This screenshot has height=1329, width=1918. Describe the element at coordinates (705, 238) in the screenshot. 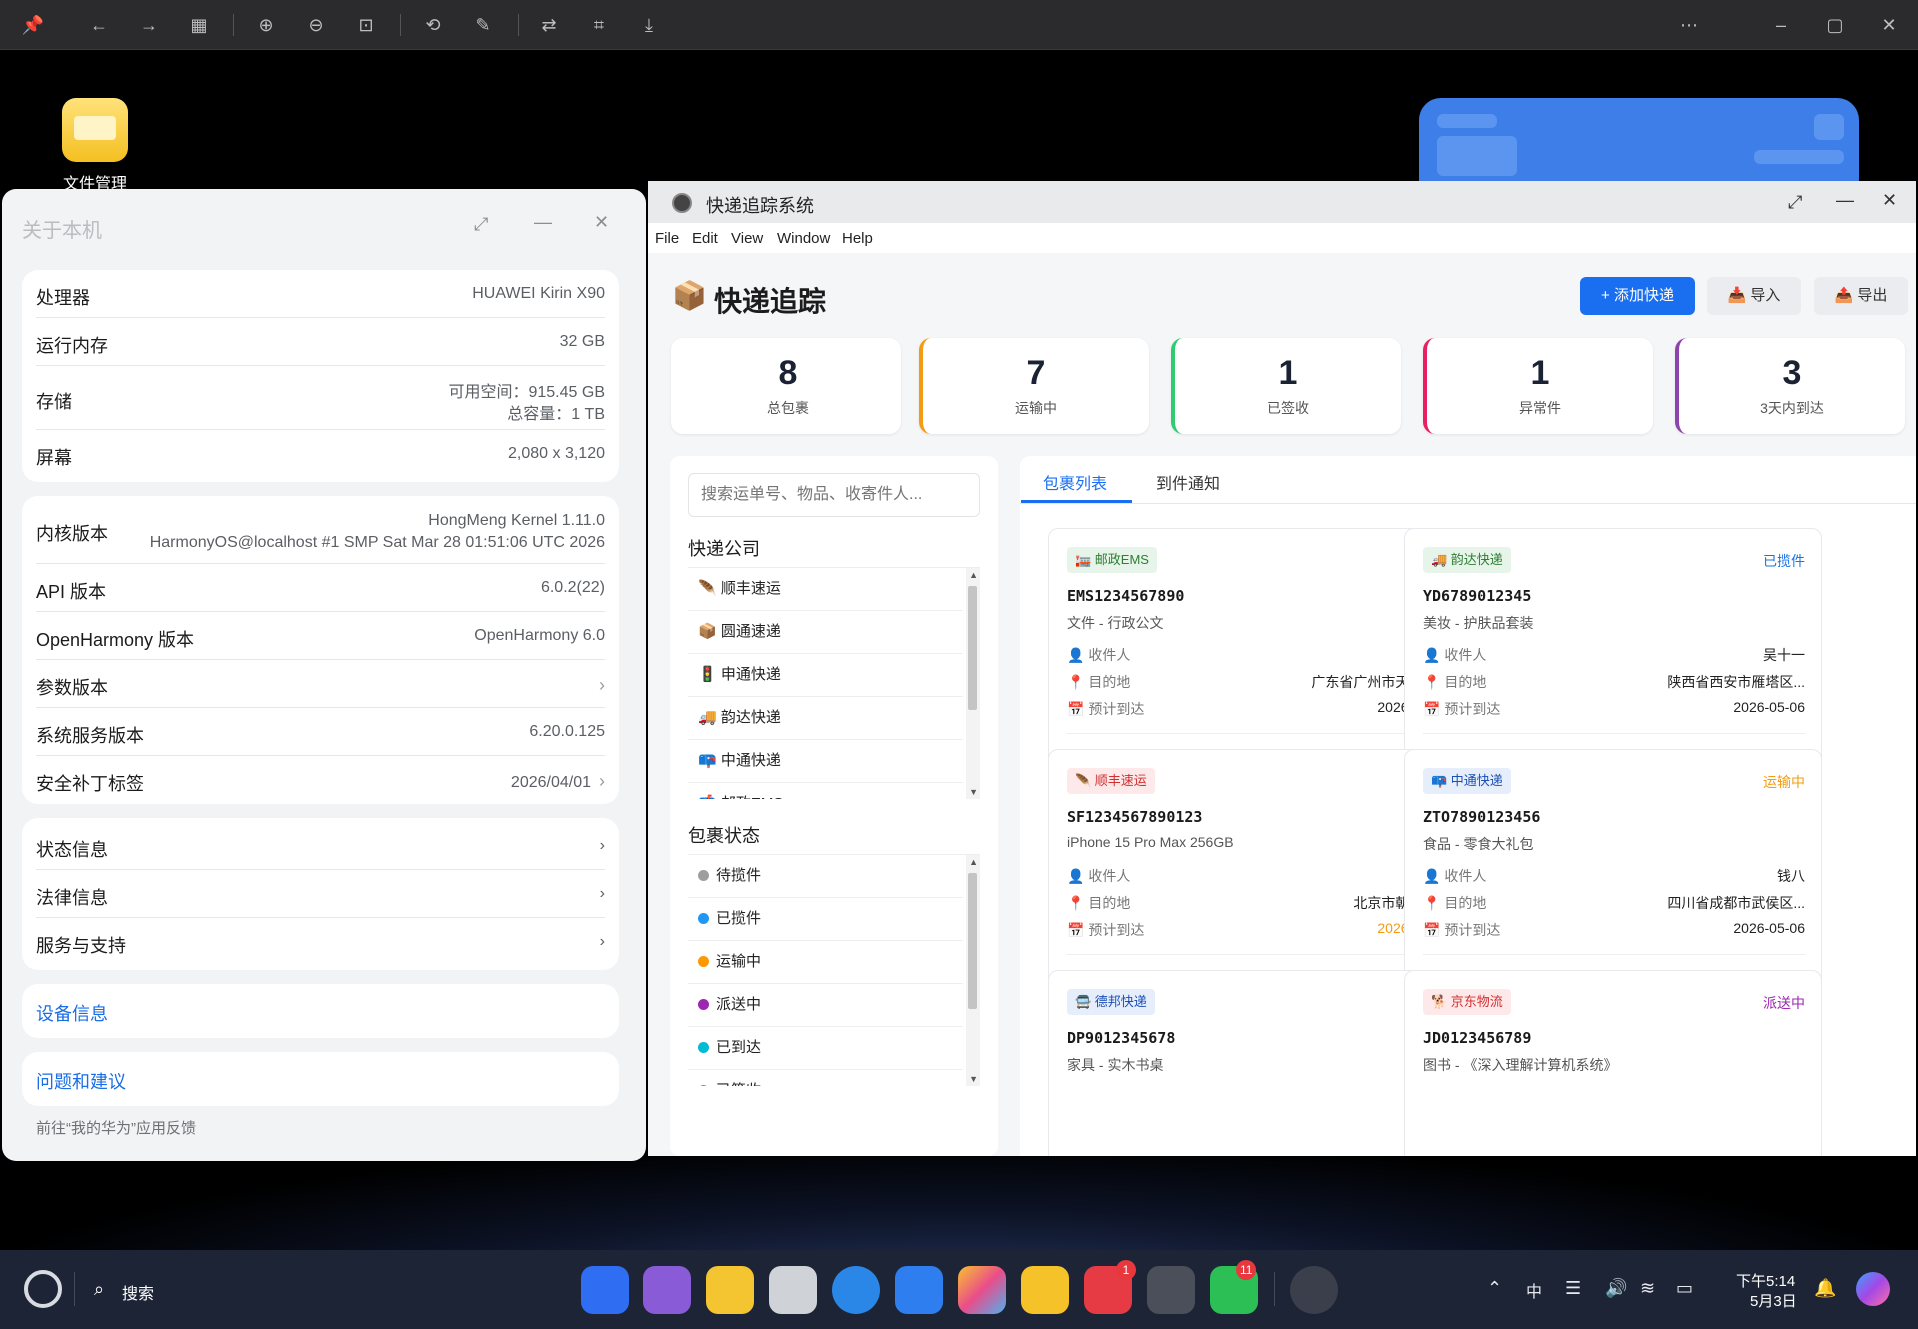

I see `menu-edit: Edit` at that location.